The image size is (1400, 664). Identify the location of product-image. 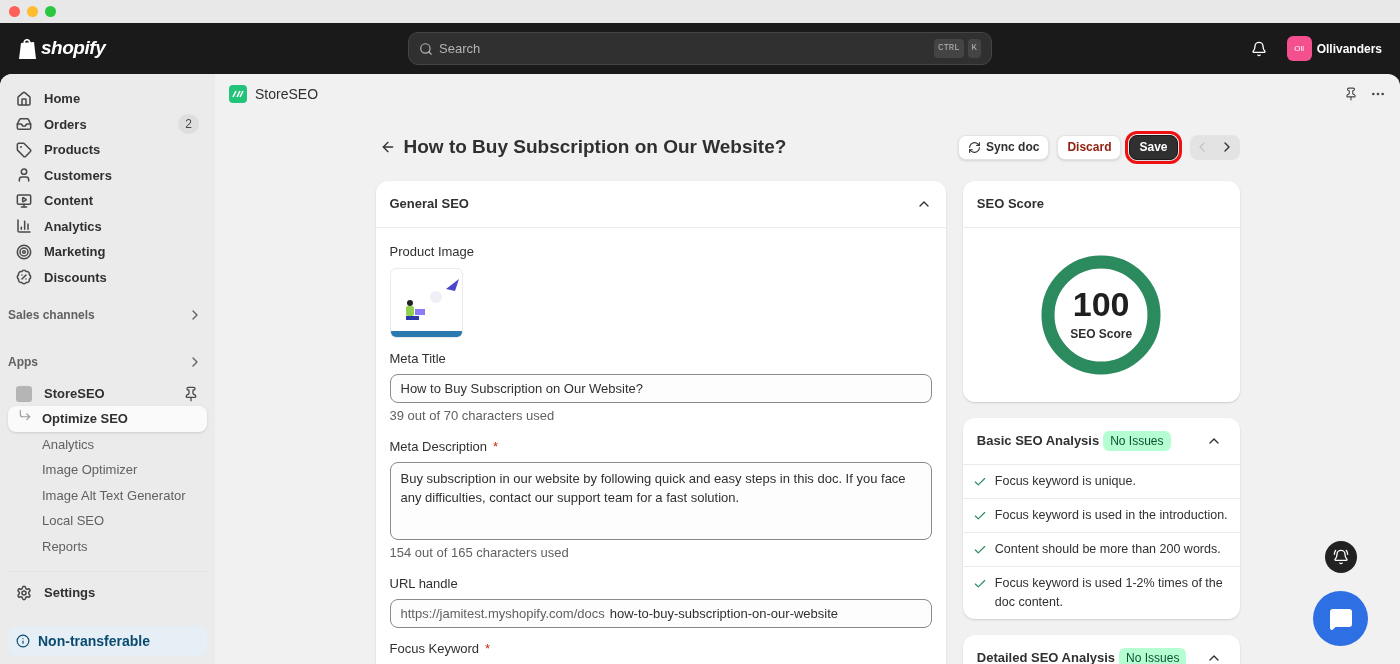
(426, 302).